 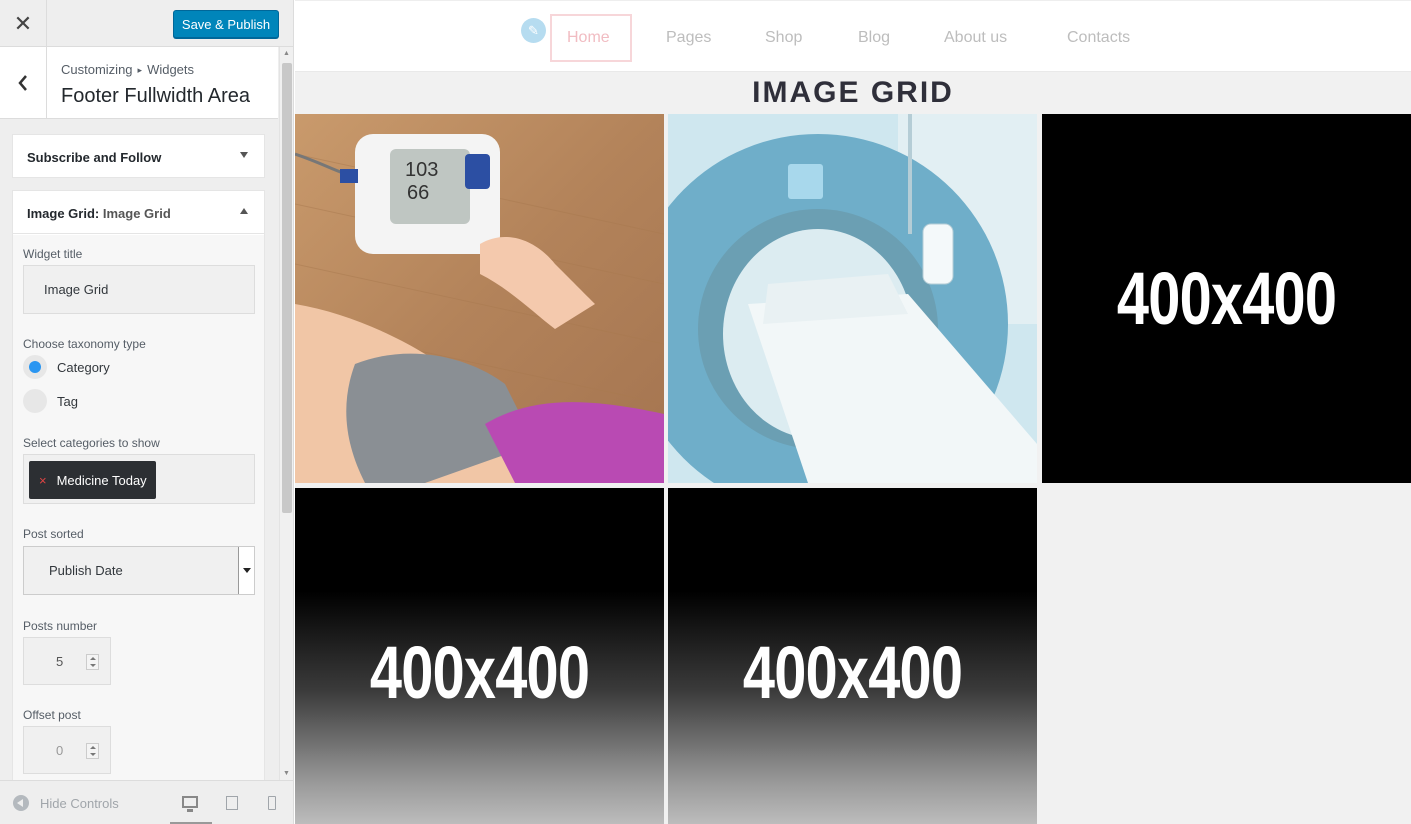 I want to click on widget-type: Image Grid:, so click(x=63, y=213).